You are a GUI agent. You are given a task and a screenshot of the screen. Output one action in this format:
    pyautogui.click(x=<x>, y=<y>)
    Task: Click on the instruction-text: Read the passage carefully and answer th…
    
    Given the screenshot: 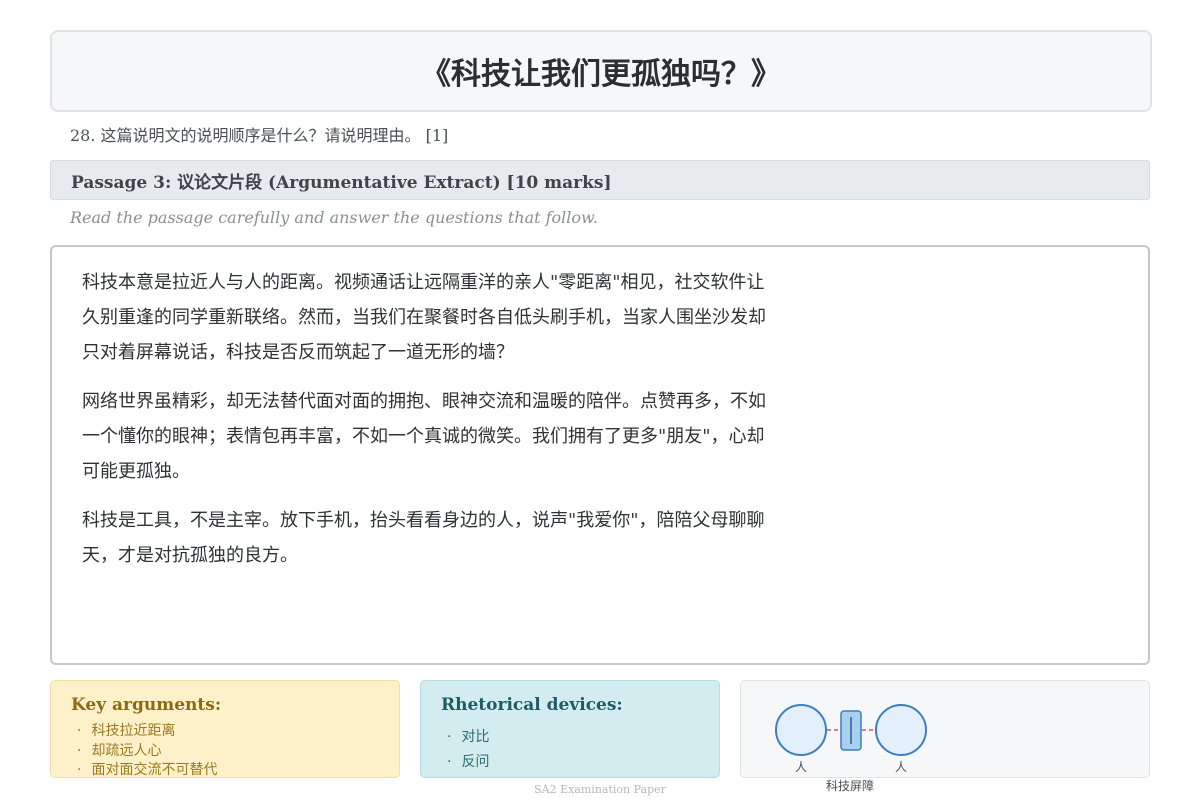 What is the action you would take?
    pyautogui.click(x=334, y=217)
    